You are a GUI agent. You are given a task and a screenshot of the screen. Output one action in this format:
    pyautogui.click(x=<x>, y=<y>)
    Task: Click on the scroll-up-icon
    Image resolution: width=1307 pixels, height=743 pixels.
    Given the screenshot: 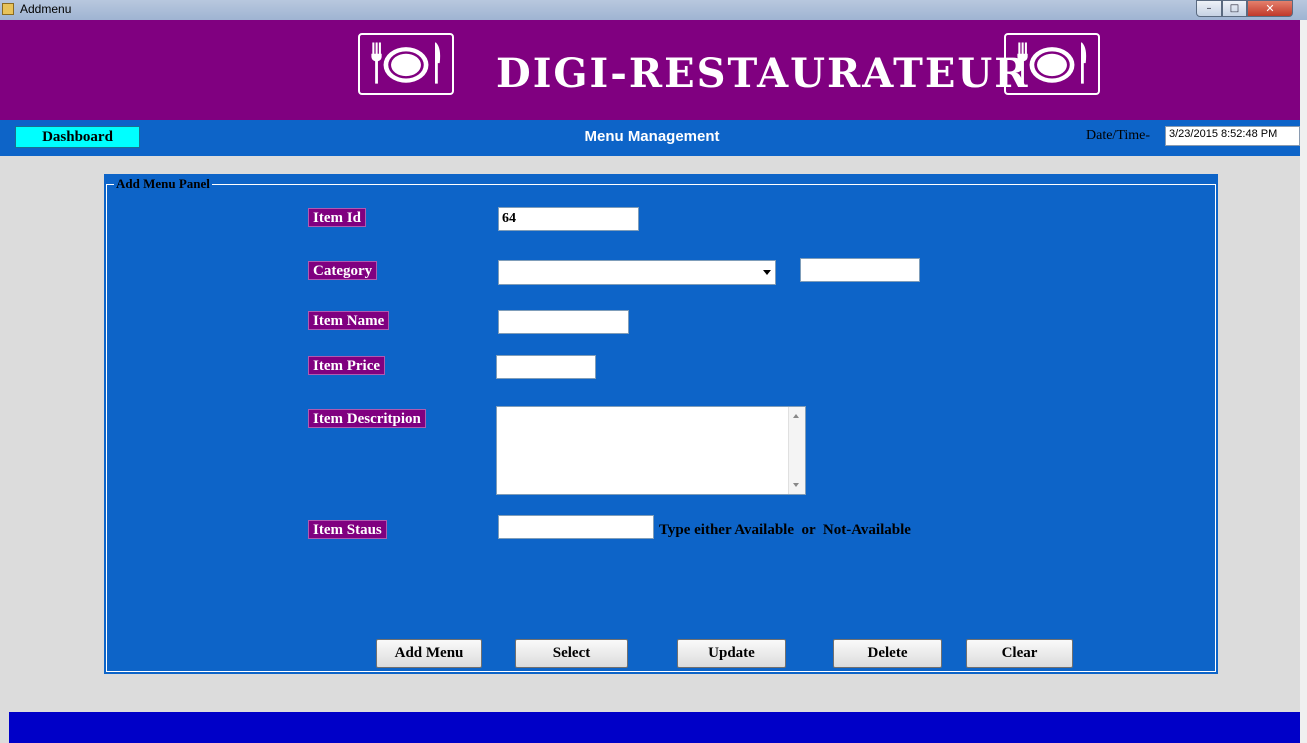 What is the action you would take?
    pyautogui.click(x=796, y=416)
    